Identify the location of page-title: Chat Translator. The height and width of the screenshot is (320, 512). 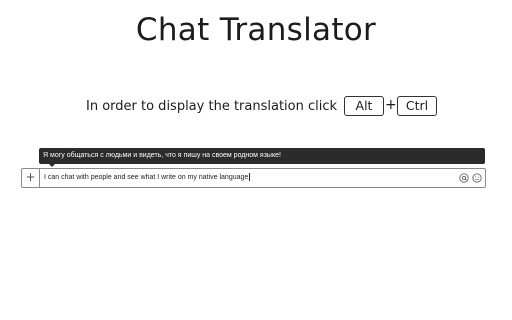
(256, 30).